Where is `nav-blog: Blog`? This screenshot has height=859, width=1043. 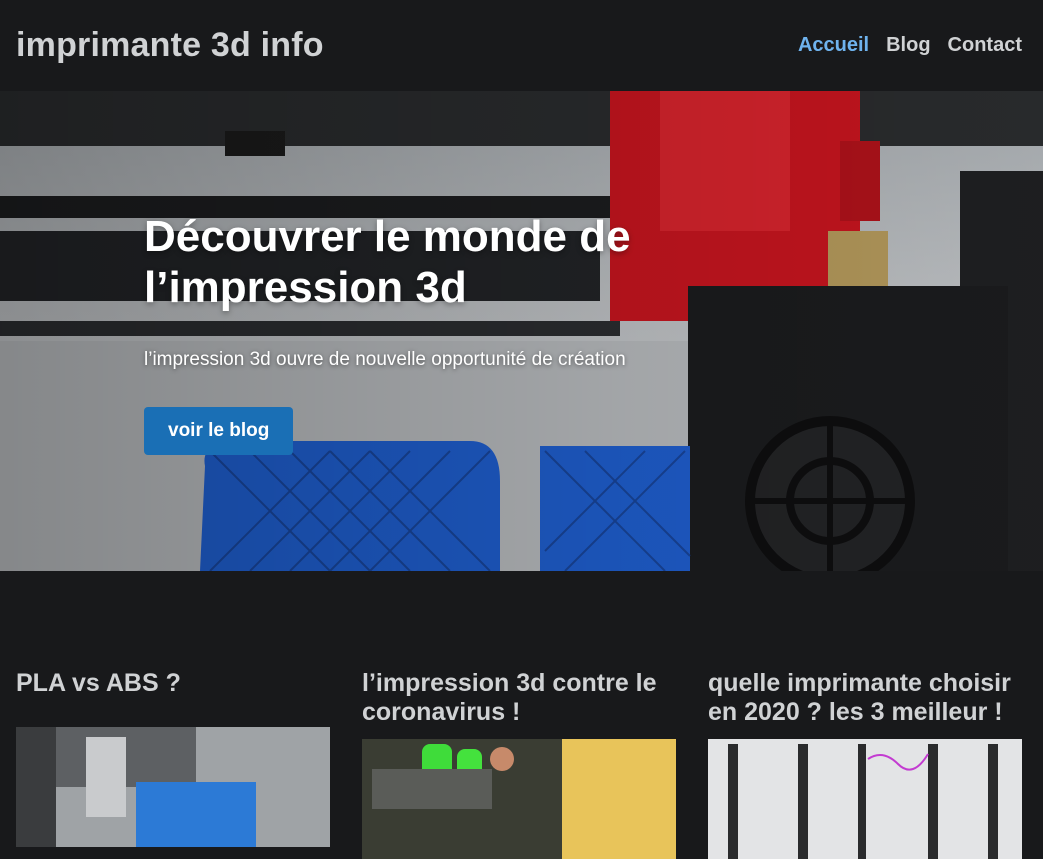
nav-blog: Blog is located at coordinates (908, 45).